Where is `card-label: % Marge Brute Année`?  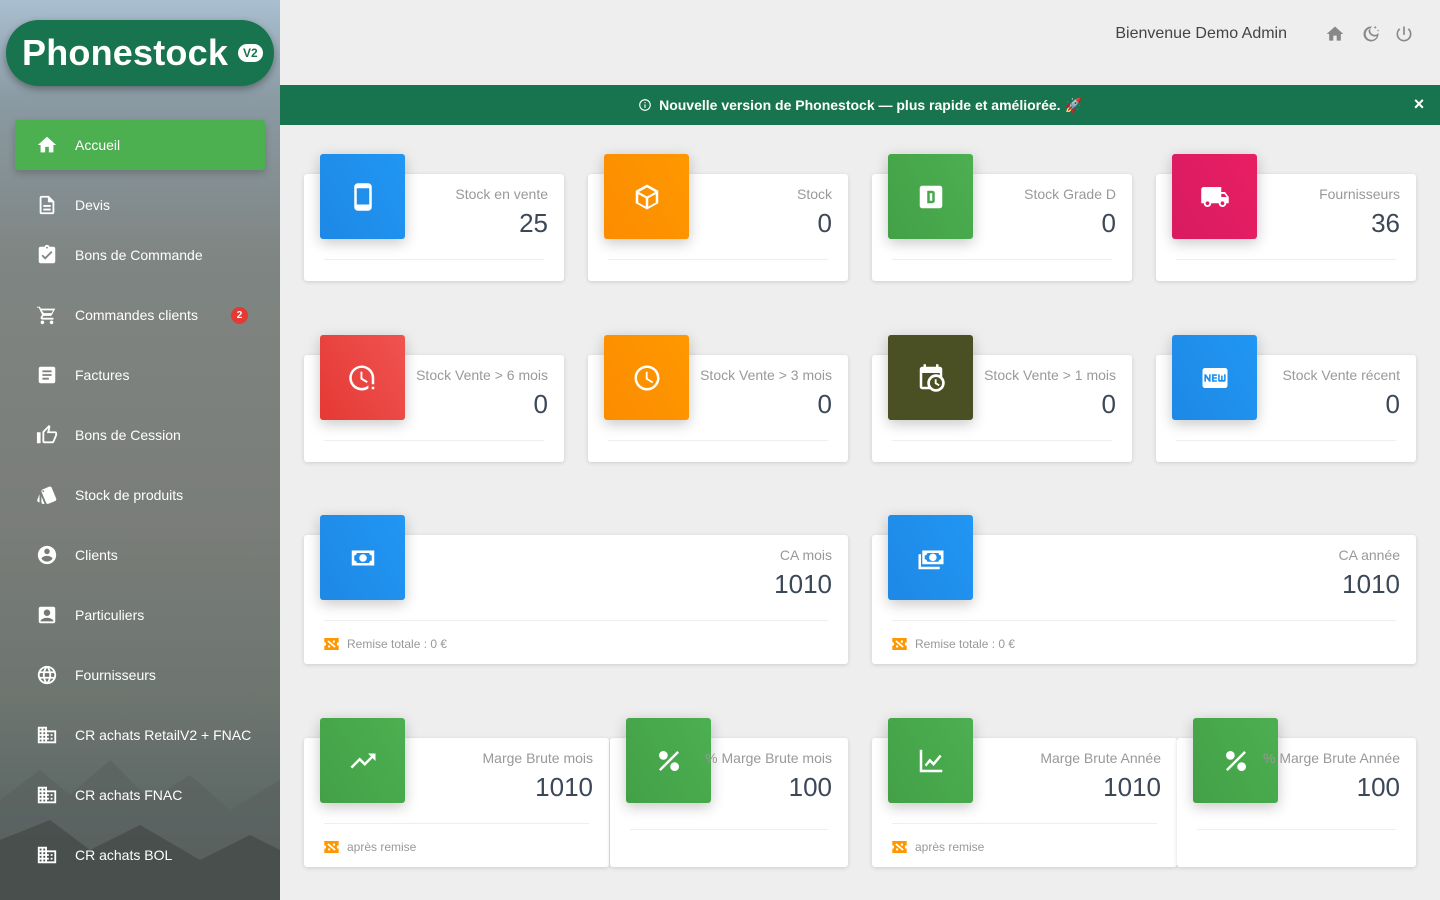
card-label: % Marge Brute Année is located at coordinates (1331, 758).